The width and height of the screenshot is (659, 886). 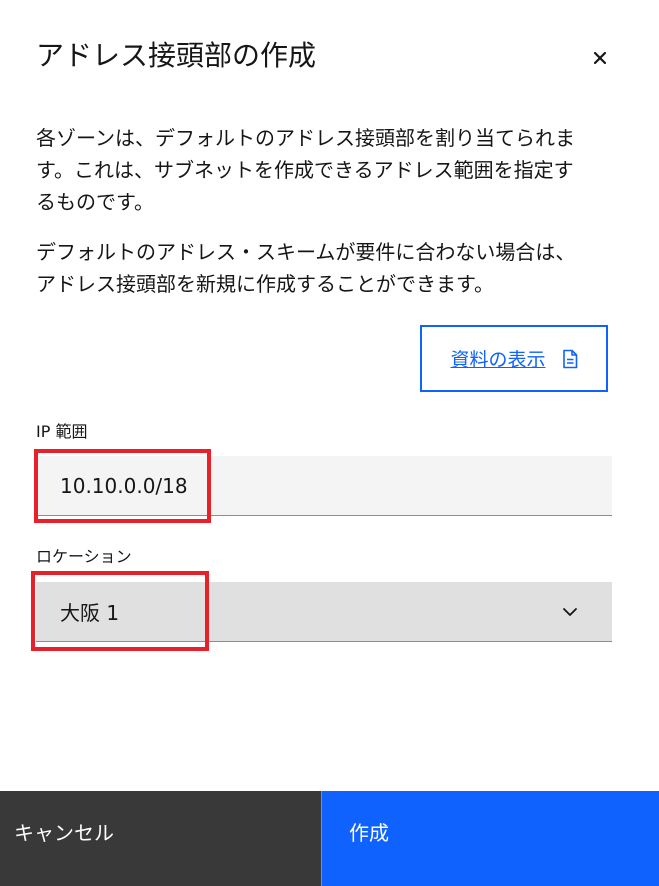 I want to click on description-line: デフォルトのアドレス・スキームが要件に合わない場合は、, so click(x=306, y=252).